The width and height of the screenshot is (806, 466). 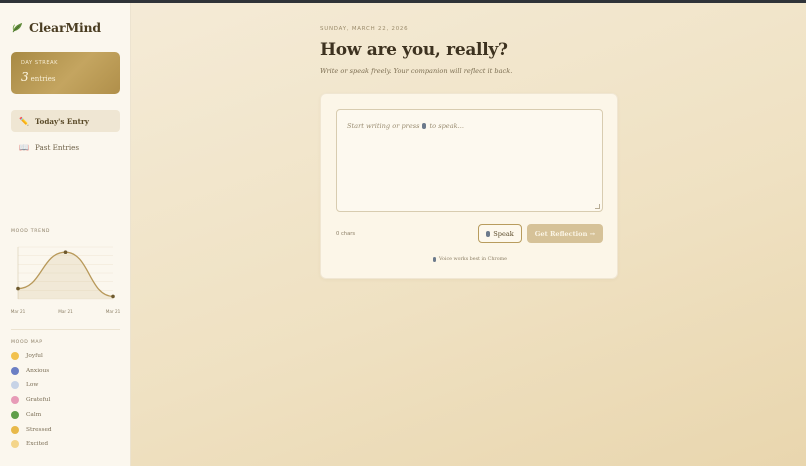 What do you see at coordinates (65, 27) in the screenshot?
I see `app-name: ClearMind` at bounding box center [65, 27].